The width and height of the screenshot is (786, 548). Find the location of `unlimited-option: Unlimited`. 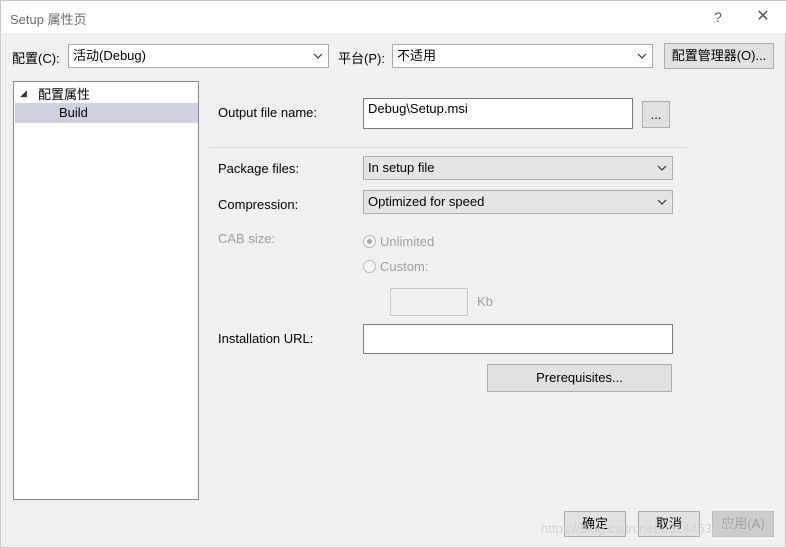

unlimited-option: Unlimited is located at coordinates (398, 241).